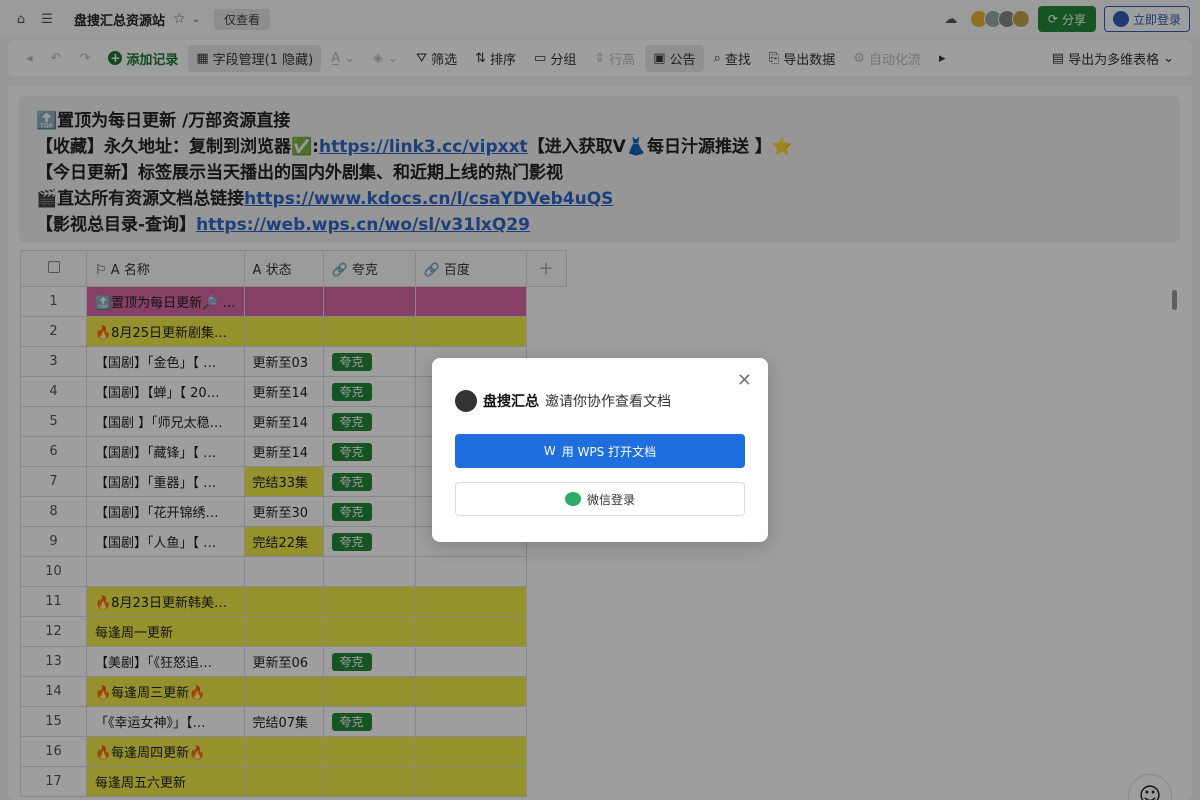  I want to click on open-wps-button: W 用 WPS 打开文档, so click(600, 451).